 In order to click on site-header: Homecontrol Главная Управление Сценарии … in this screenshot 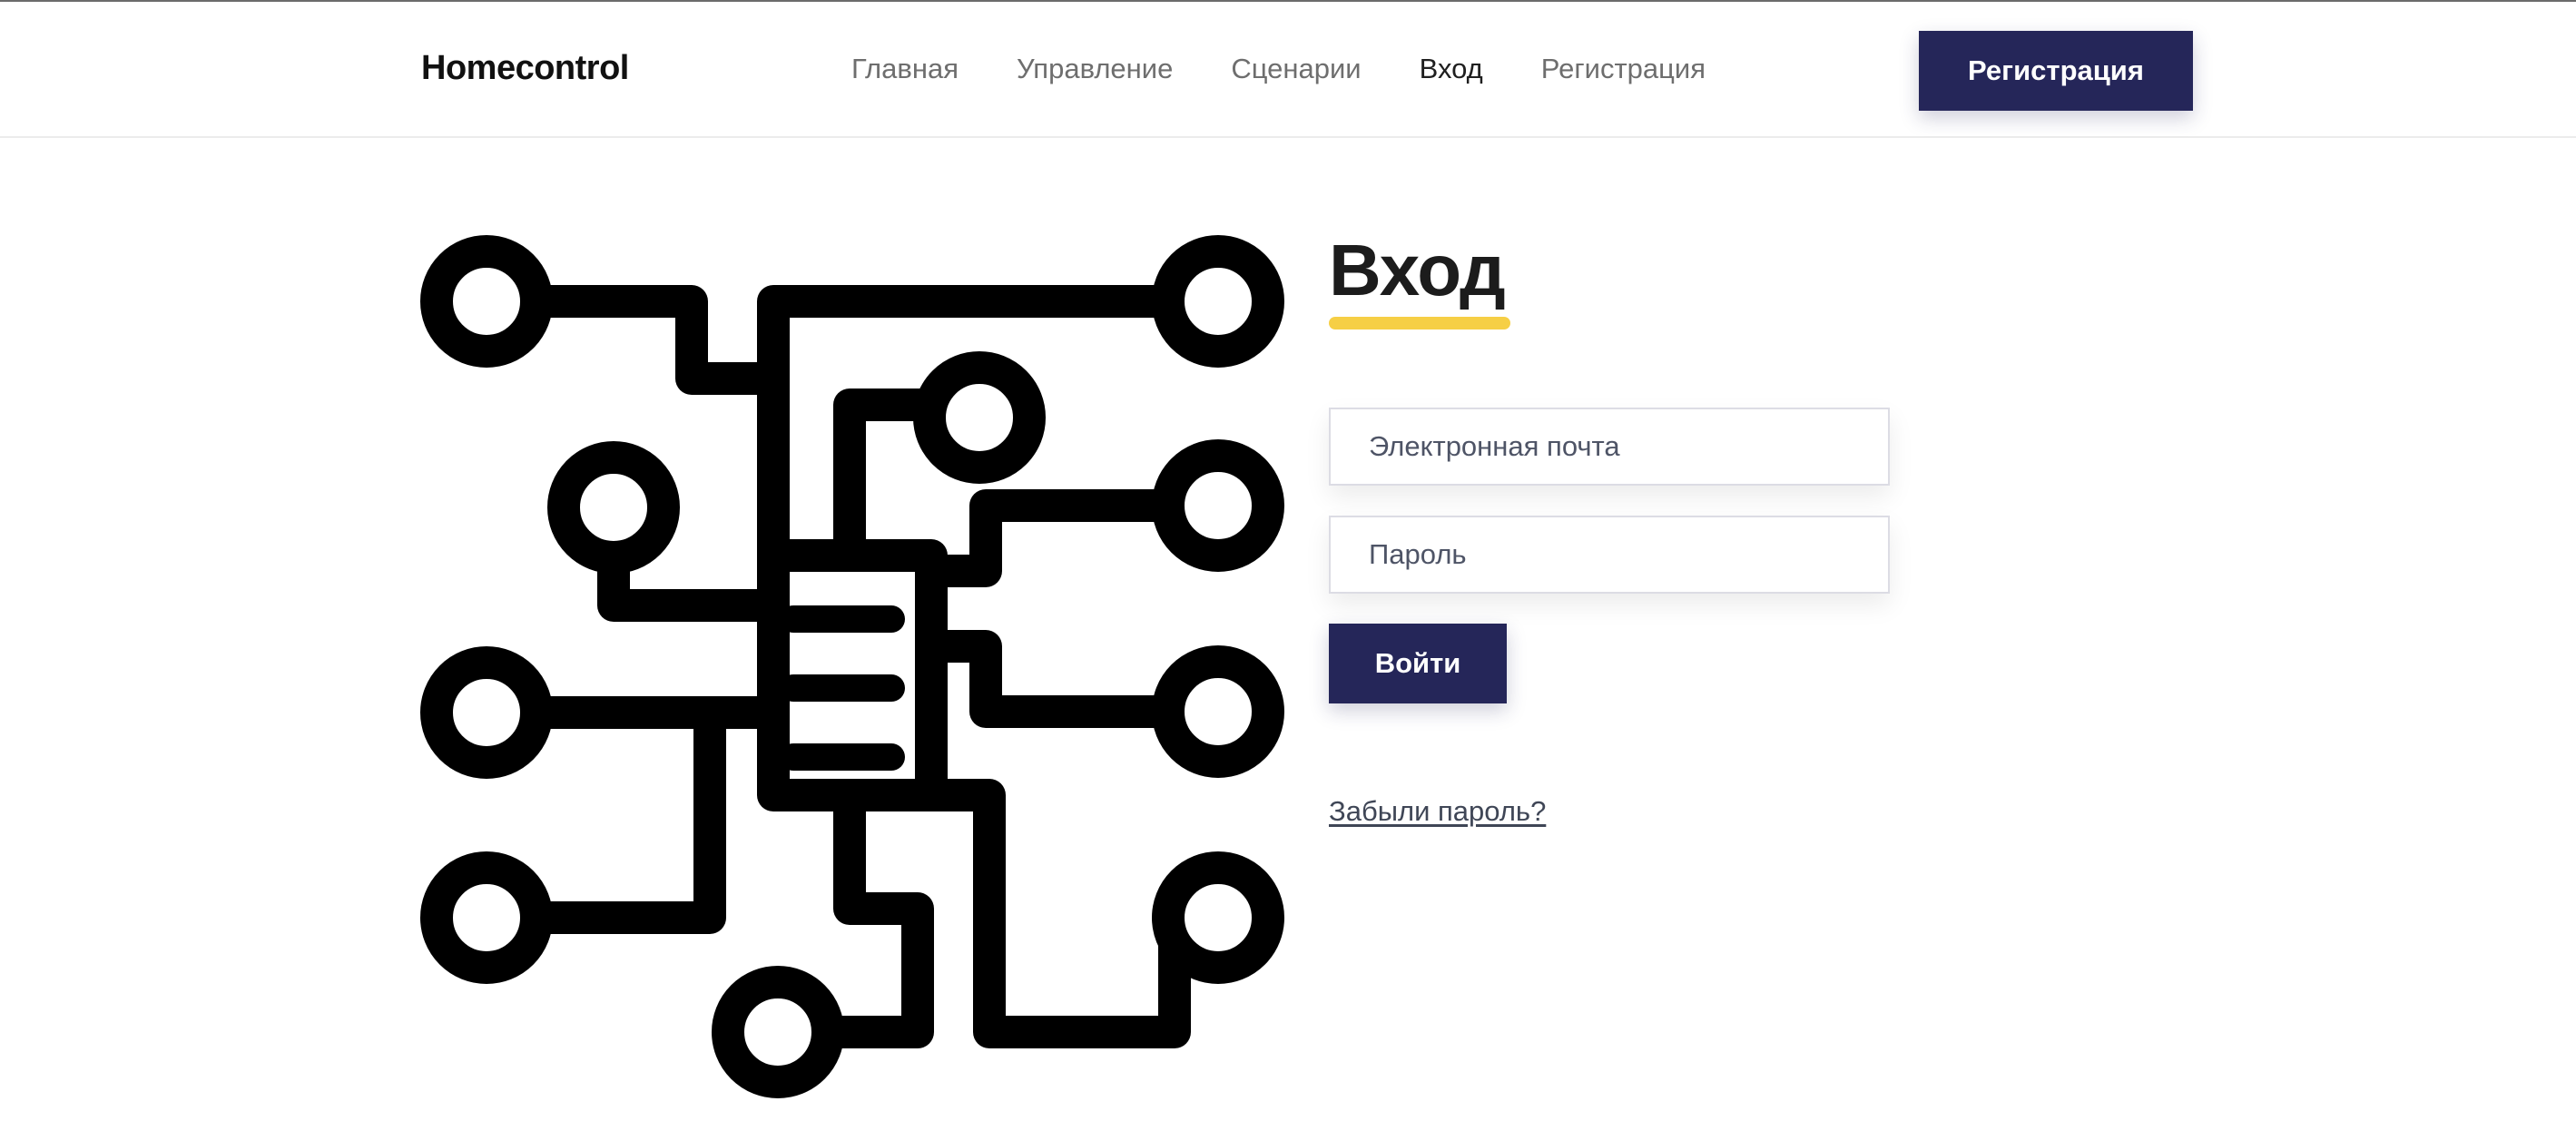, I will do `click(1288, 70)`.